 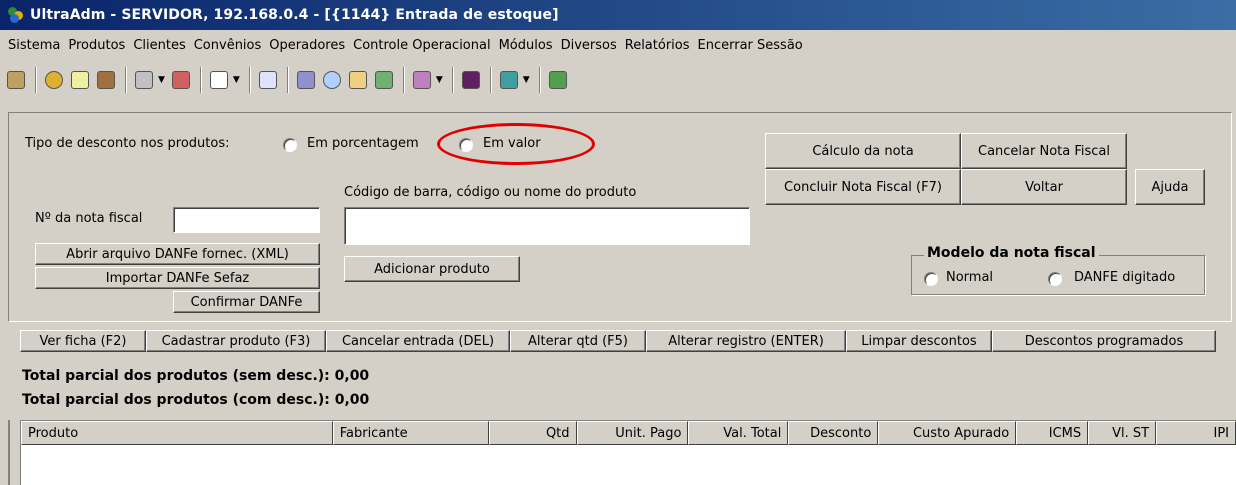 What do you see at coordinates (307, 45) in the screenshot?
I see `menu-operadores: Operadores` at bounding box center [307, 45].